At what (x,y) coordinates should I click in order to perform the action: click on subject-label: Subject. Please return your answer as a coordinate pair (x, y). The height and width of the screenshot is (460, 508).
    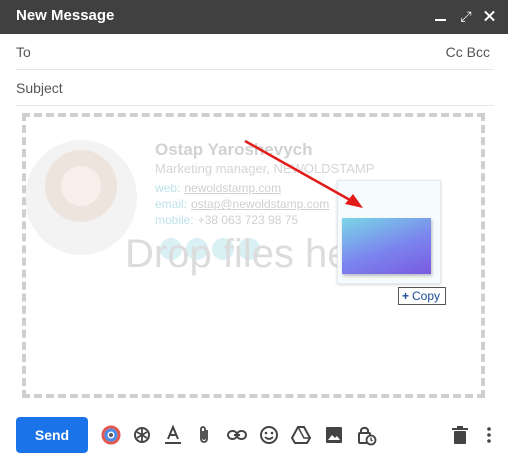
    Looking at the image, I should click on (39, 88).